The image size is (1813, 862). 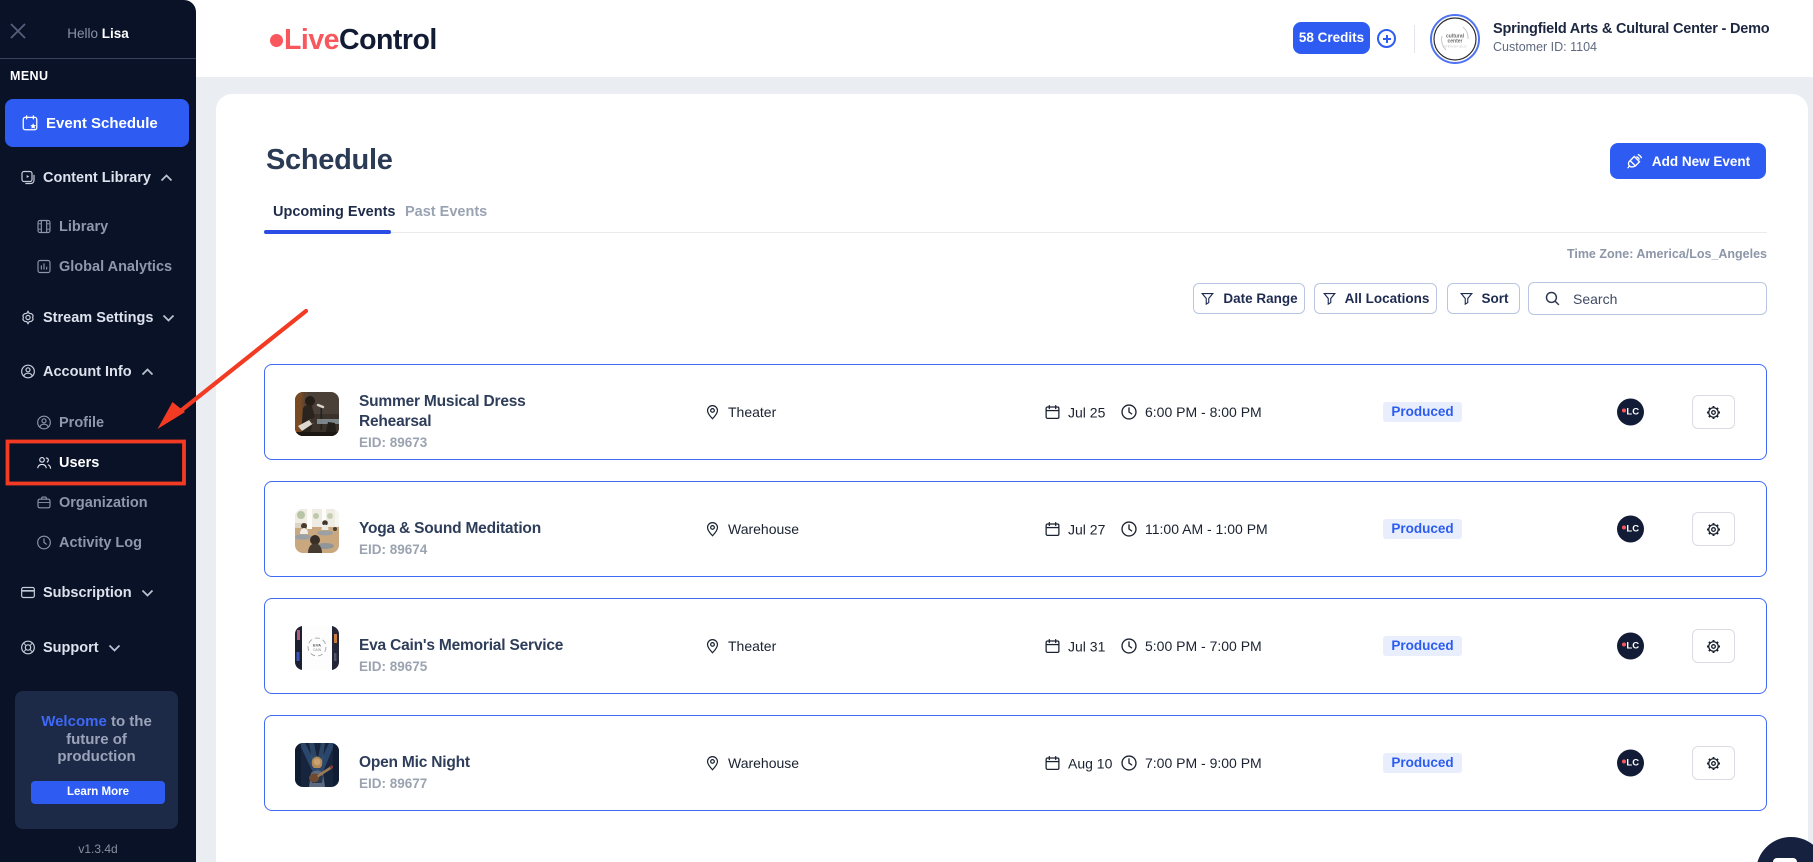 I want to click on svg-text: CAIN, so click(x=317, y=650).